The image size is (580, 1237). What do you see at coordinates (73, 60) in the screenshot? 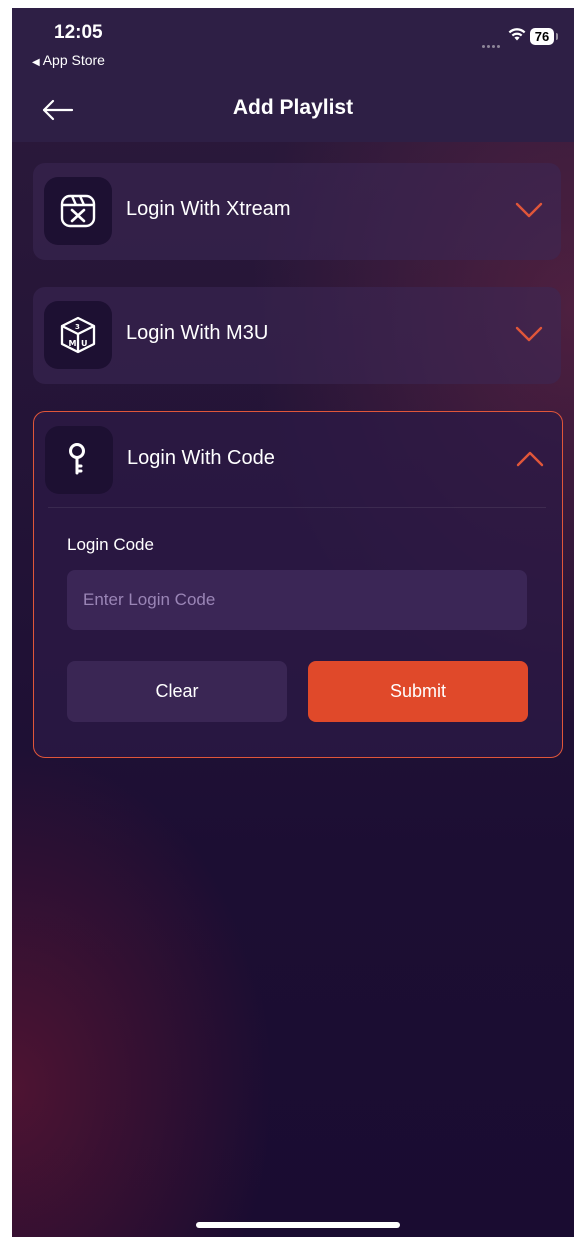
I see `back-to-app-label: App Store` at bounding box center [73, 60].